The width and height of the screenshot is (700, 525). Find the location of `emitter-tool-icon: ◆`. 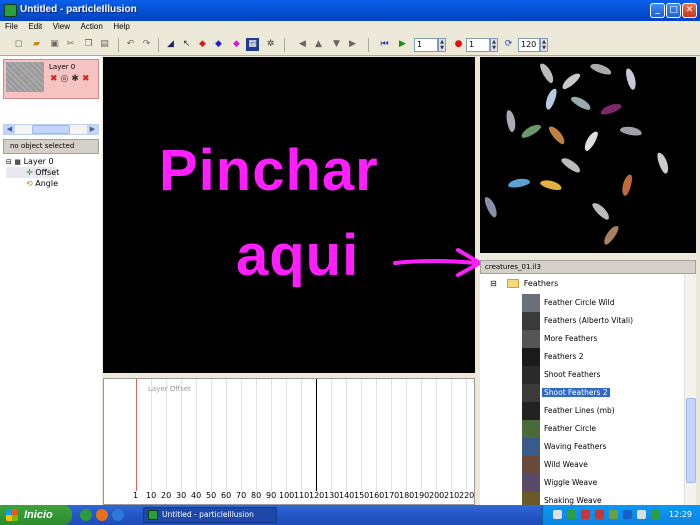

emitter-tool-icon: ◆ is located at coordinates (202, 44).